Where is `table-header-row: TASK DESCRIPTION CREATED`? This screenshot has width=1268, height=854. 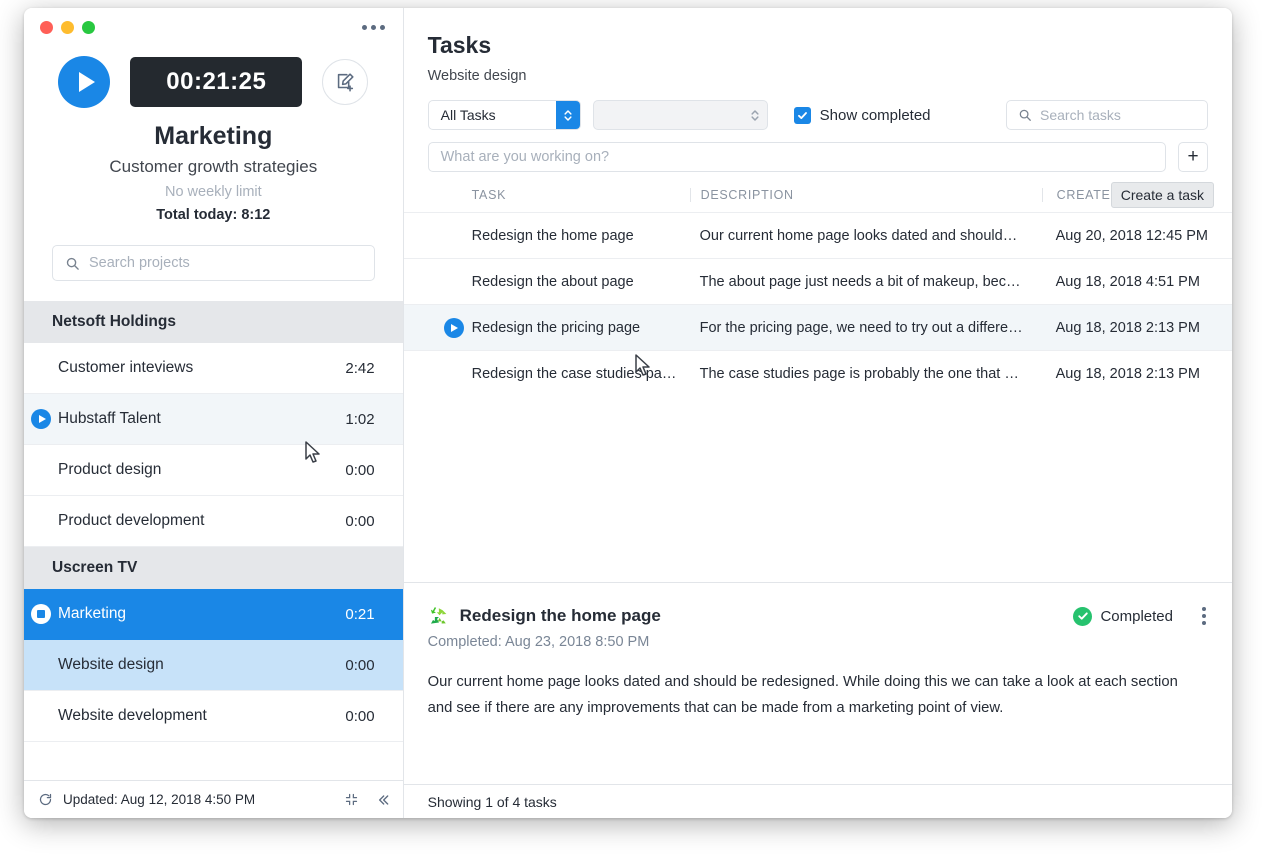 table-header-row: TASK DESCRIPTION CREATED is located at coordinates (818, 200).